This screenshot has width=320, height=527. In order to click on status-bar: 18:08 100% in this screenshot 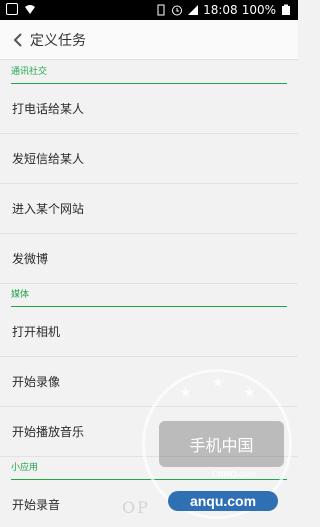, I will do `click(149, 10)`.